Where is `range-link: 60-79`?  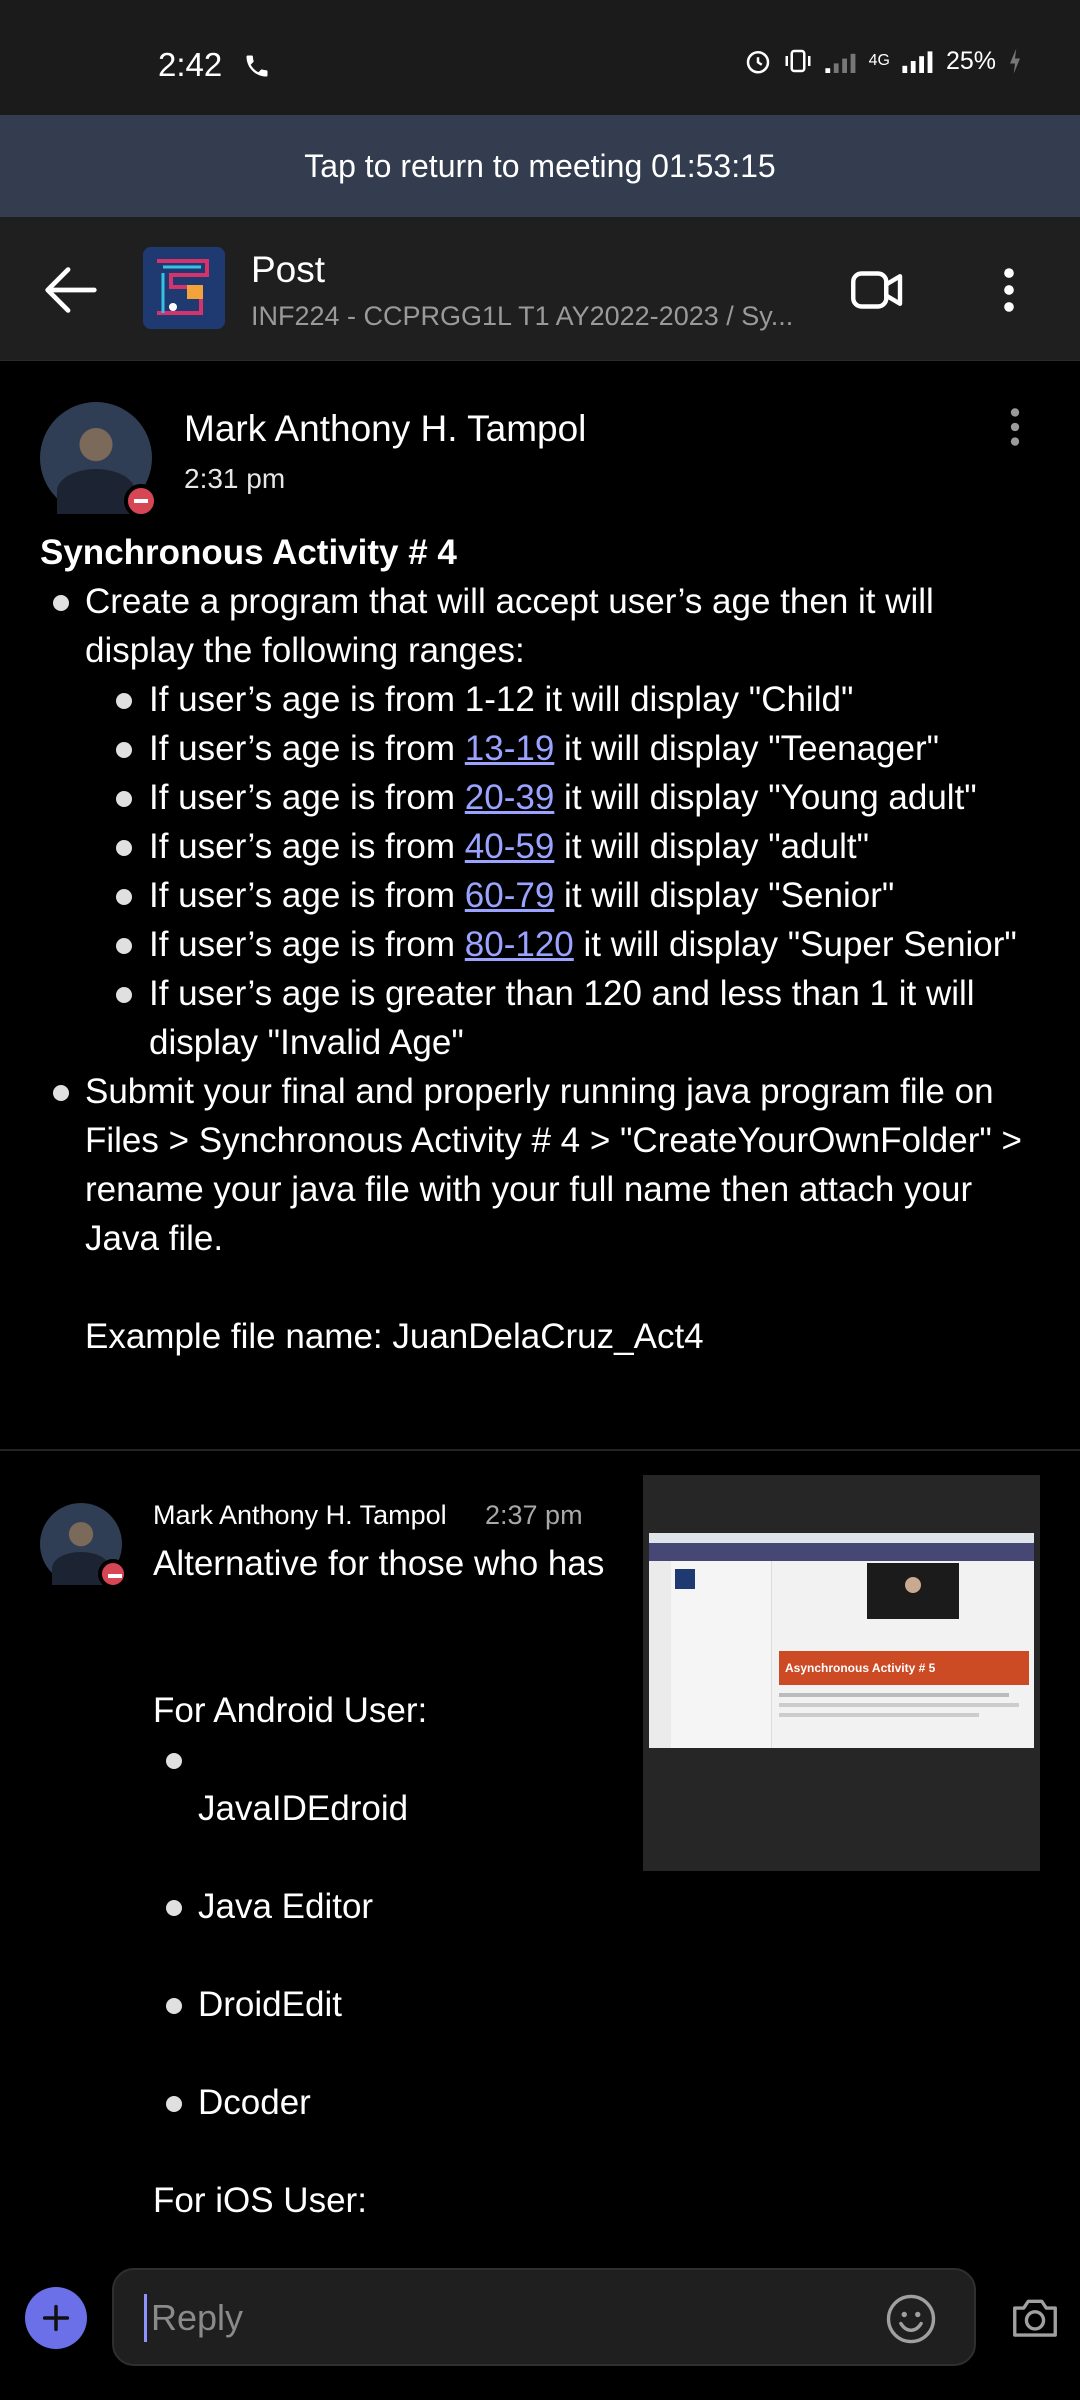
range-link: 60-79 is located at coordinates (510, 895).